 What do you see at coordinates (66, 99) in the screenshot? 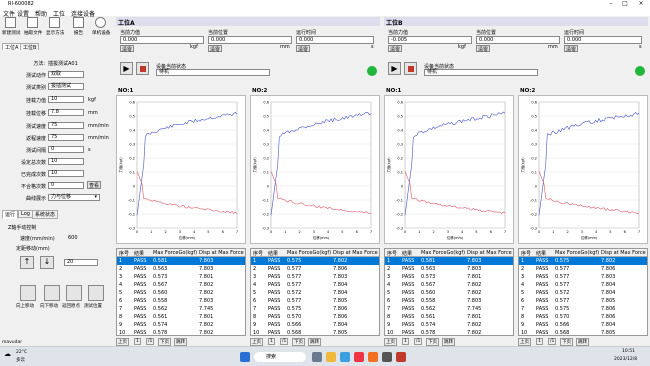
I see `force-limit-field: 10` at bounding box center [66, 99].